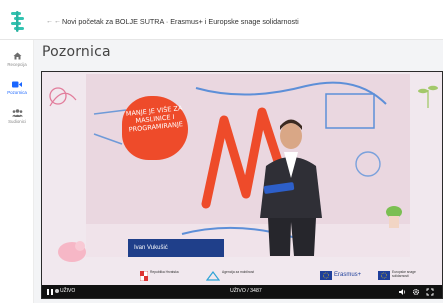 This screenshot has width=443, height=303. What do you see at coordinates (17, 64) in the screenshot?
I see `sidebar-item-label: Recepcija` at bounding box center [17, 64].